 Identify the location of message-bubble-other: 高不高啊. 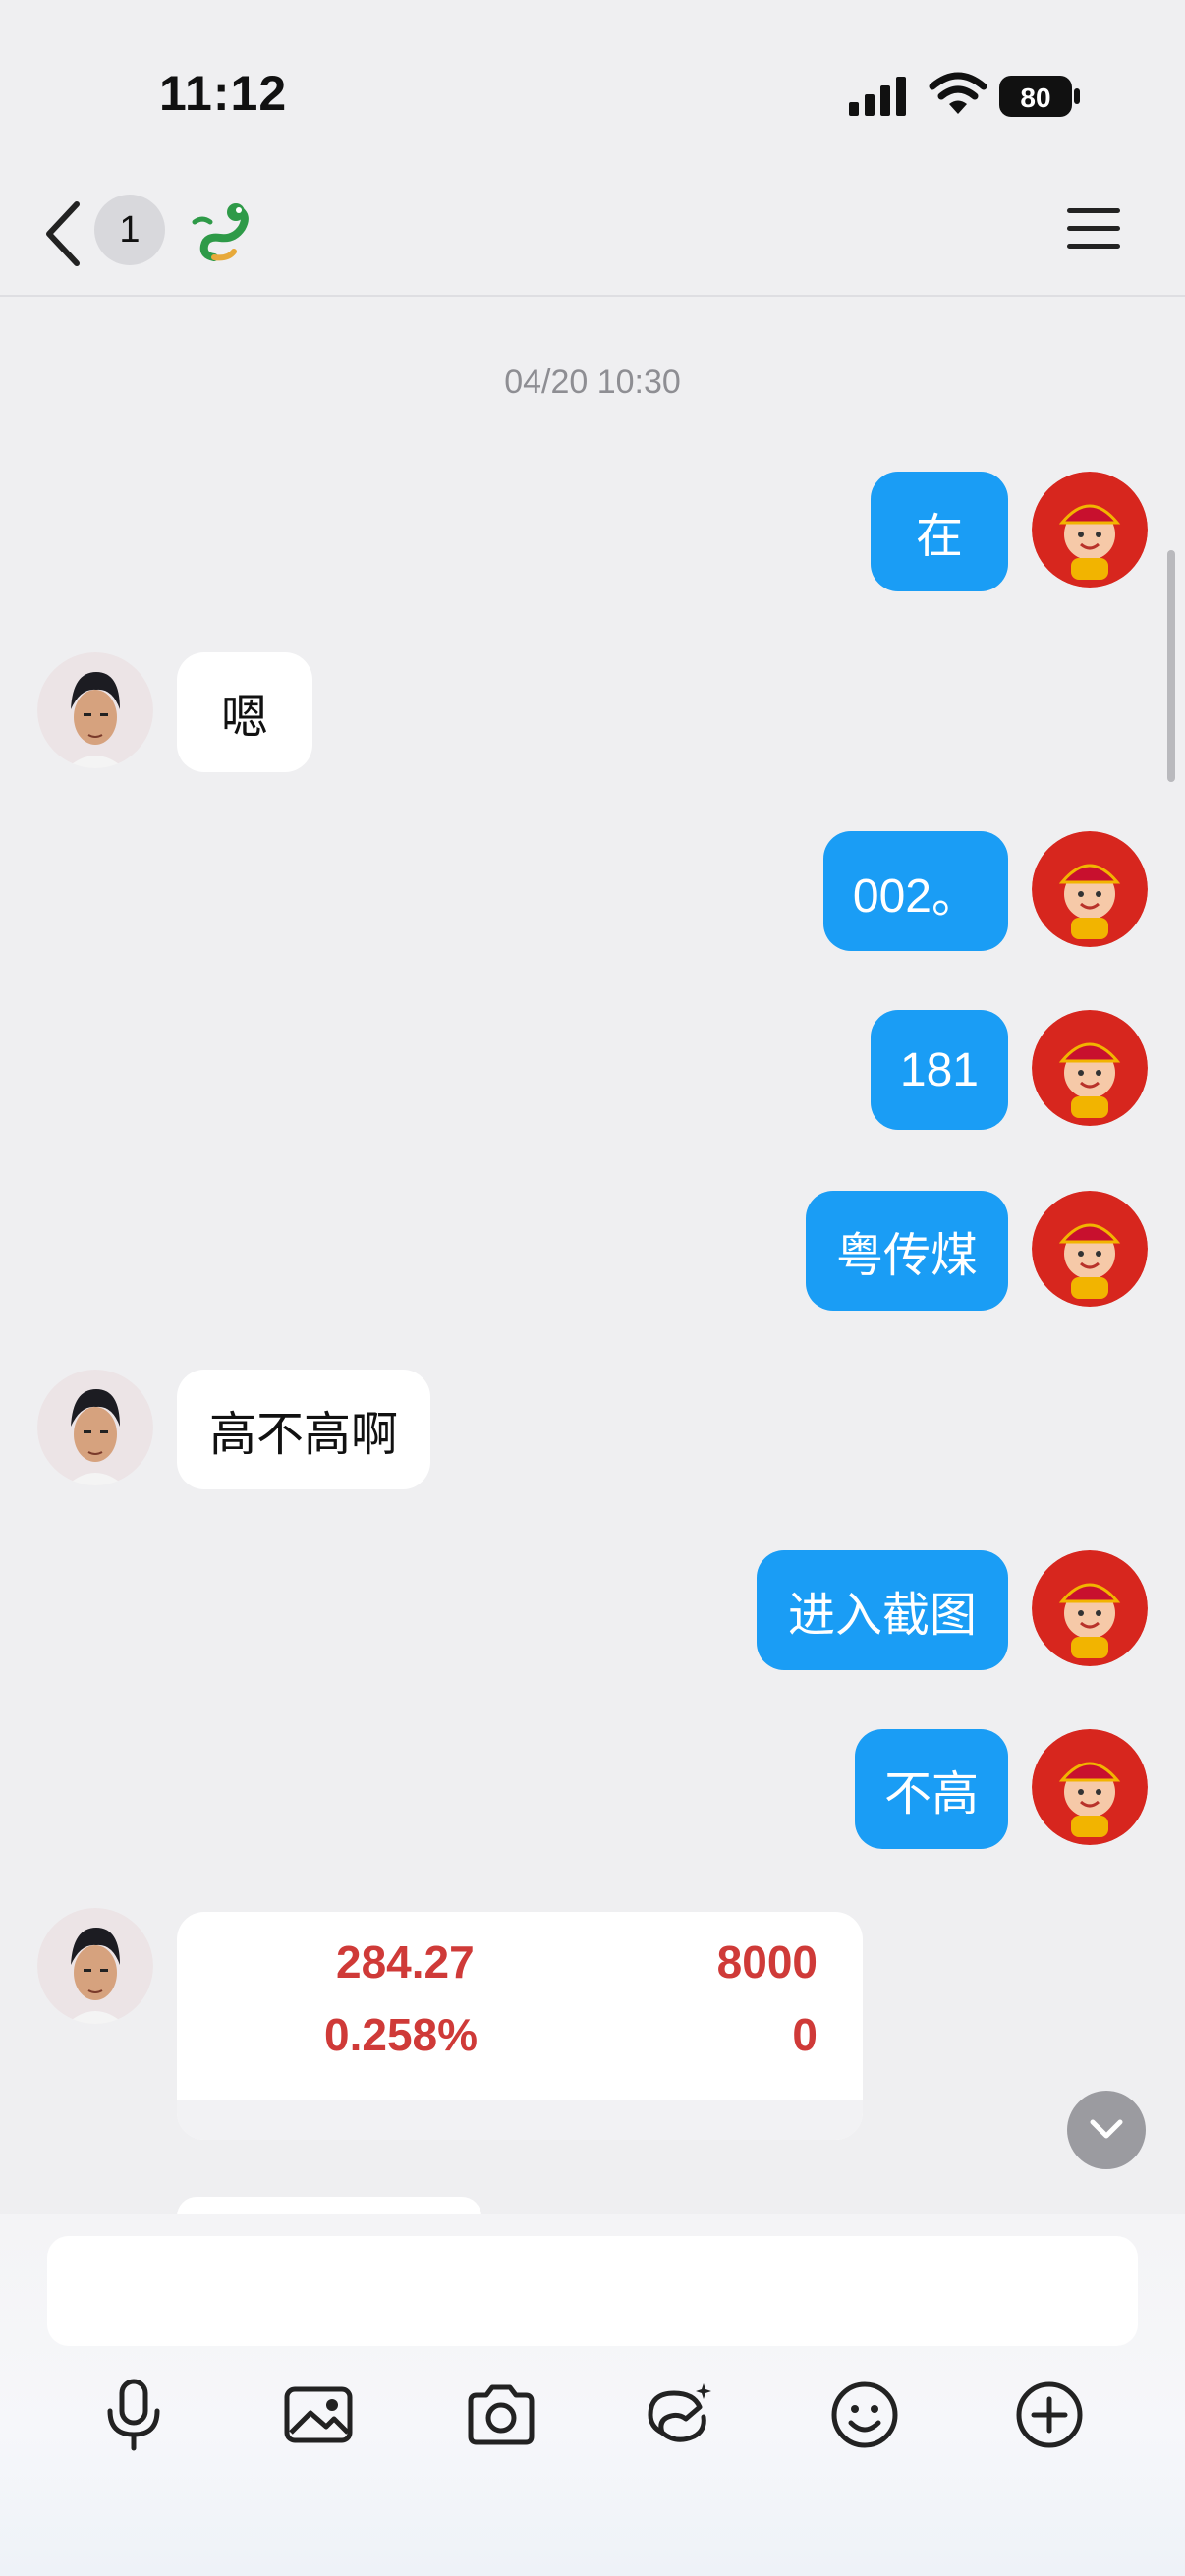
(304, 1429).